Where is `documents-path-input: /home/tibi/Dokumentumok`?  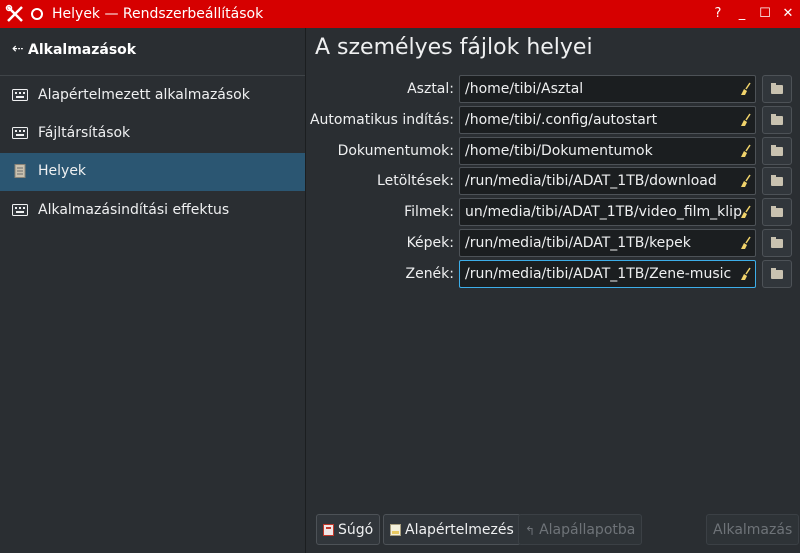
documents-path-input: /home/tibi/Dokumentumok is located at coordinates (607, 151).